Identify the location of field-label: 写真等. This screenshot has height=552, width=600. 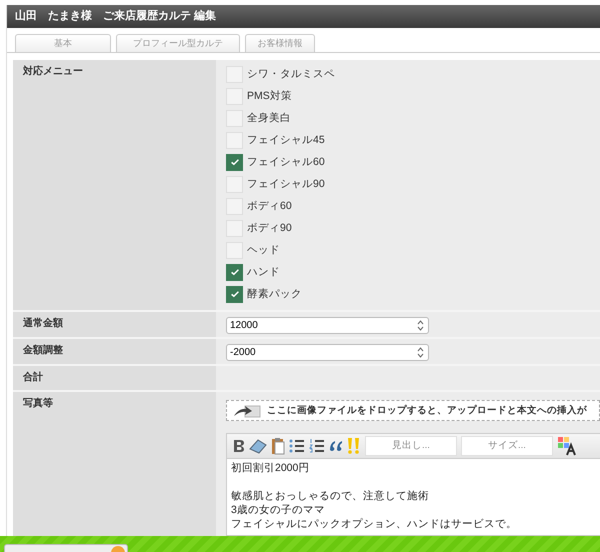
(38, 403).